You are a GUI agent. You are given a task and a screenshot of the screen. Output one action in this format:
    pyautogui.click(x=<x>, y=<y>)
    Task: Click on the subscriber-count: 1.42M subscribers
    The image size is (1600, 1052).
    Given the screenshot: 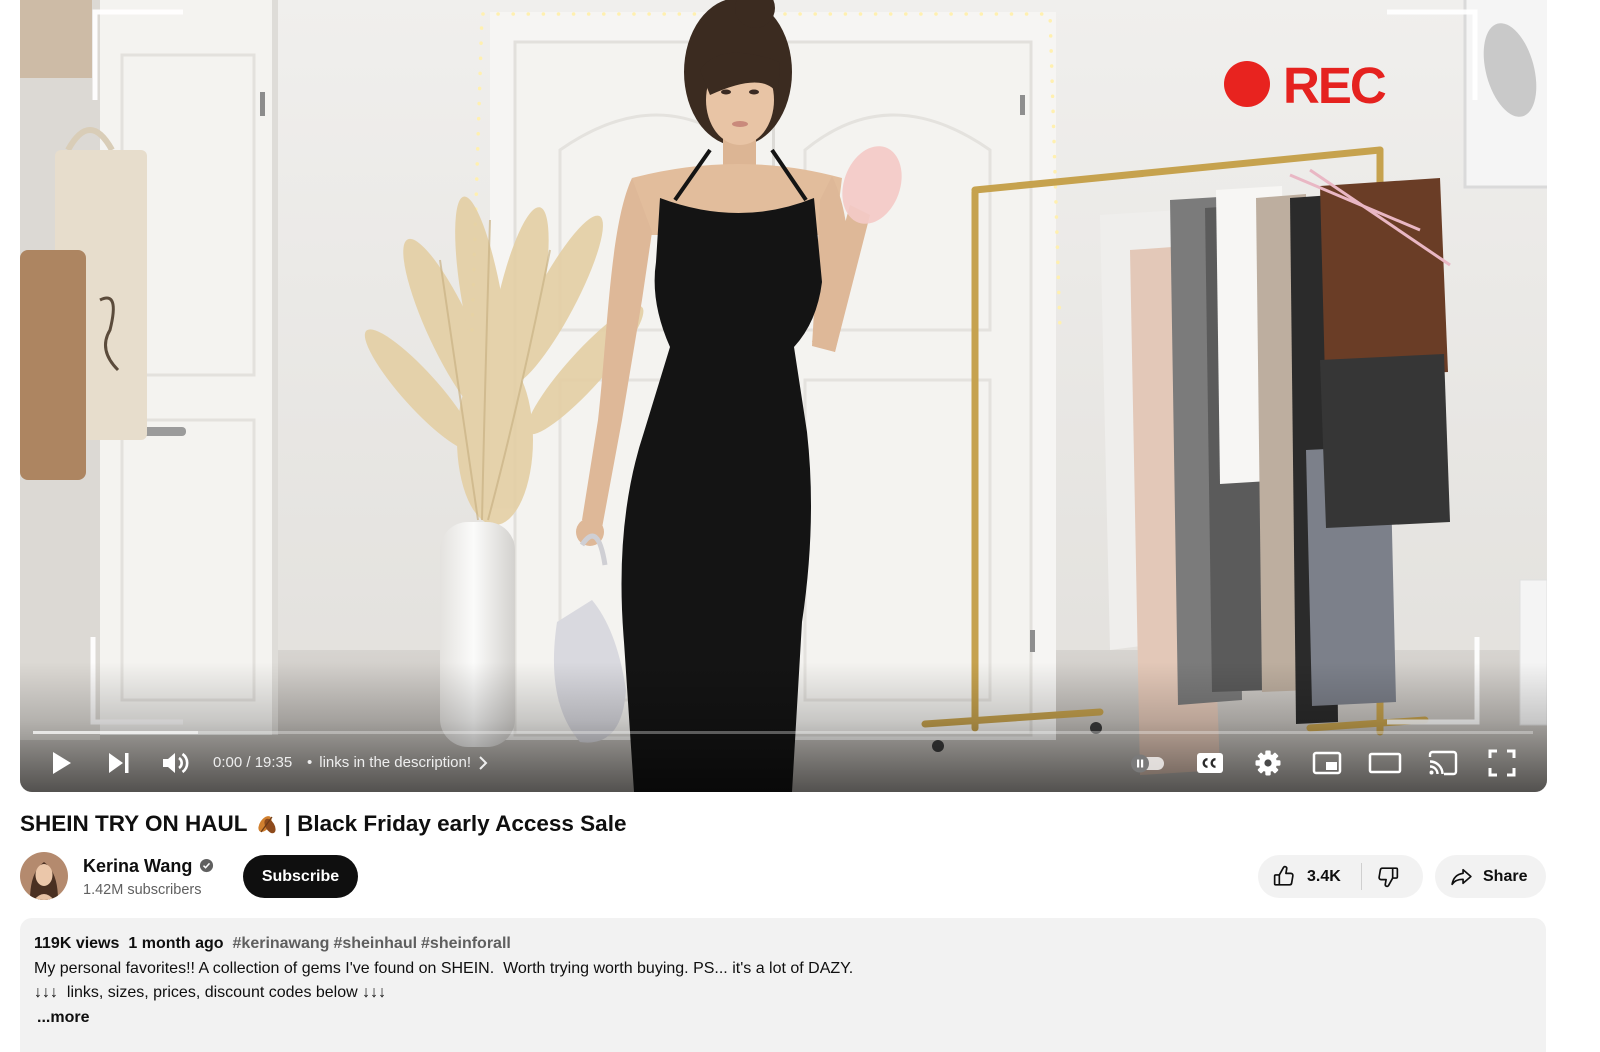 What is the action you would take?
    pyautogui.click(x=142, y=890)
    